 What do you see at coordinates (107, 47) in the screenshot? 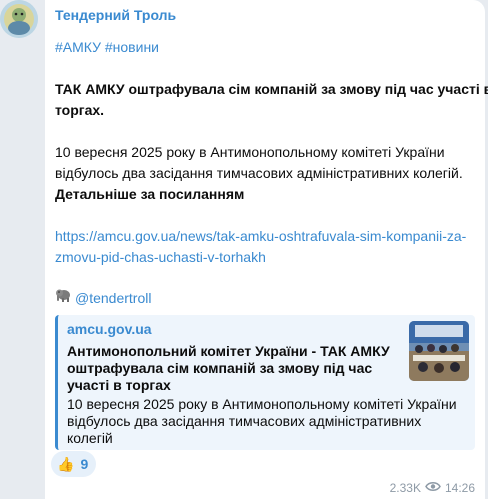
I see `hashtags: #АМКУ #новини` at bounding box center [107, 47].